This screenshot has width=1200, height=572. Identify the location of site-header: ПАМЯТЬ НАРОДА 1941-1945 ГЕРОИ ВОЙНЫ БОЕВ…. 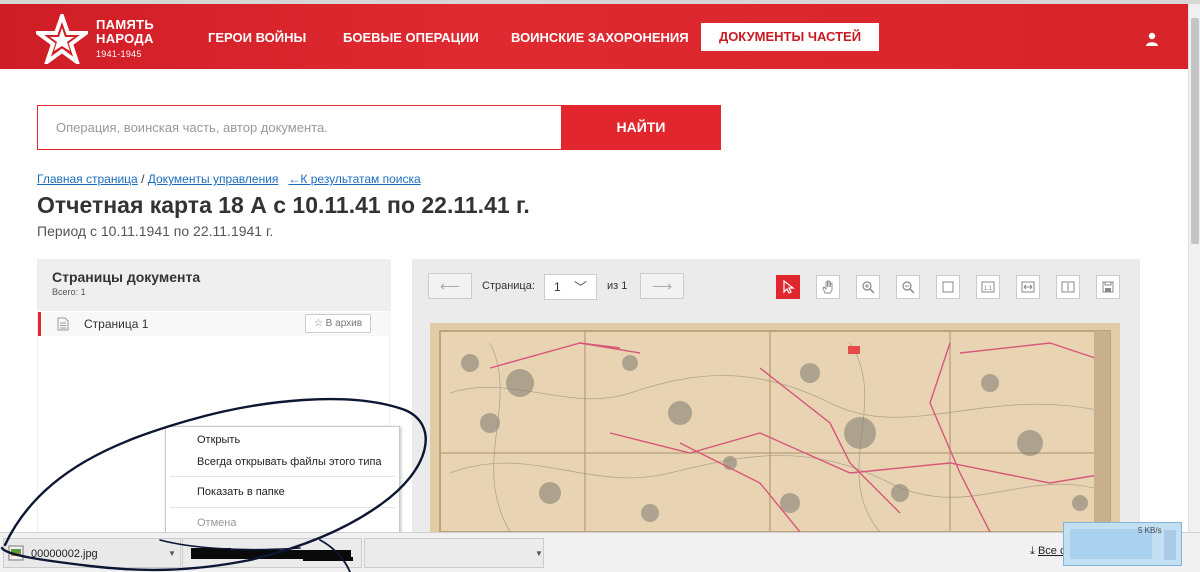
(594, 36).